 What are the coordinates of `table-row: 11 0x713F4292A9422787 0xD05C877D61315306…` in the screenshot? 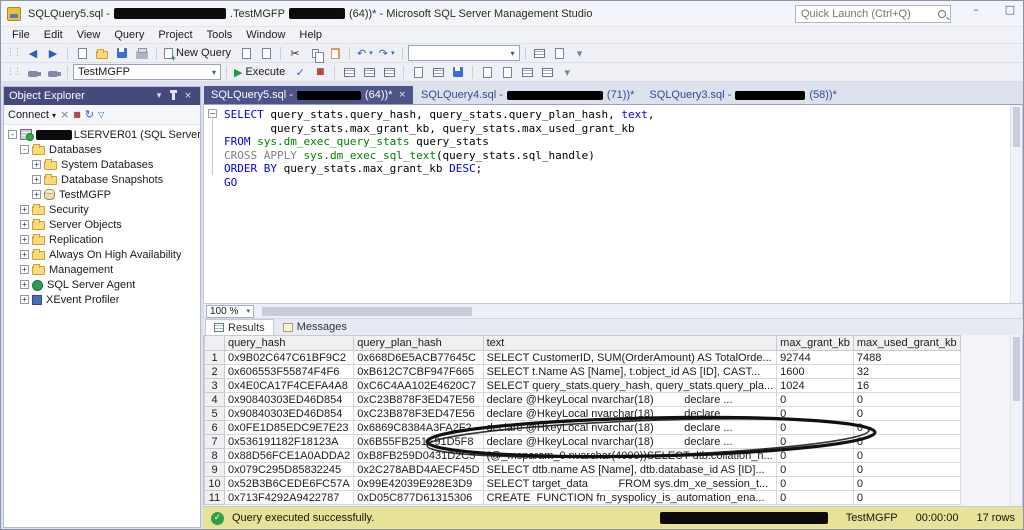 It's located at (582, 497).